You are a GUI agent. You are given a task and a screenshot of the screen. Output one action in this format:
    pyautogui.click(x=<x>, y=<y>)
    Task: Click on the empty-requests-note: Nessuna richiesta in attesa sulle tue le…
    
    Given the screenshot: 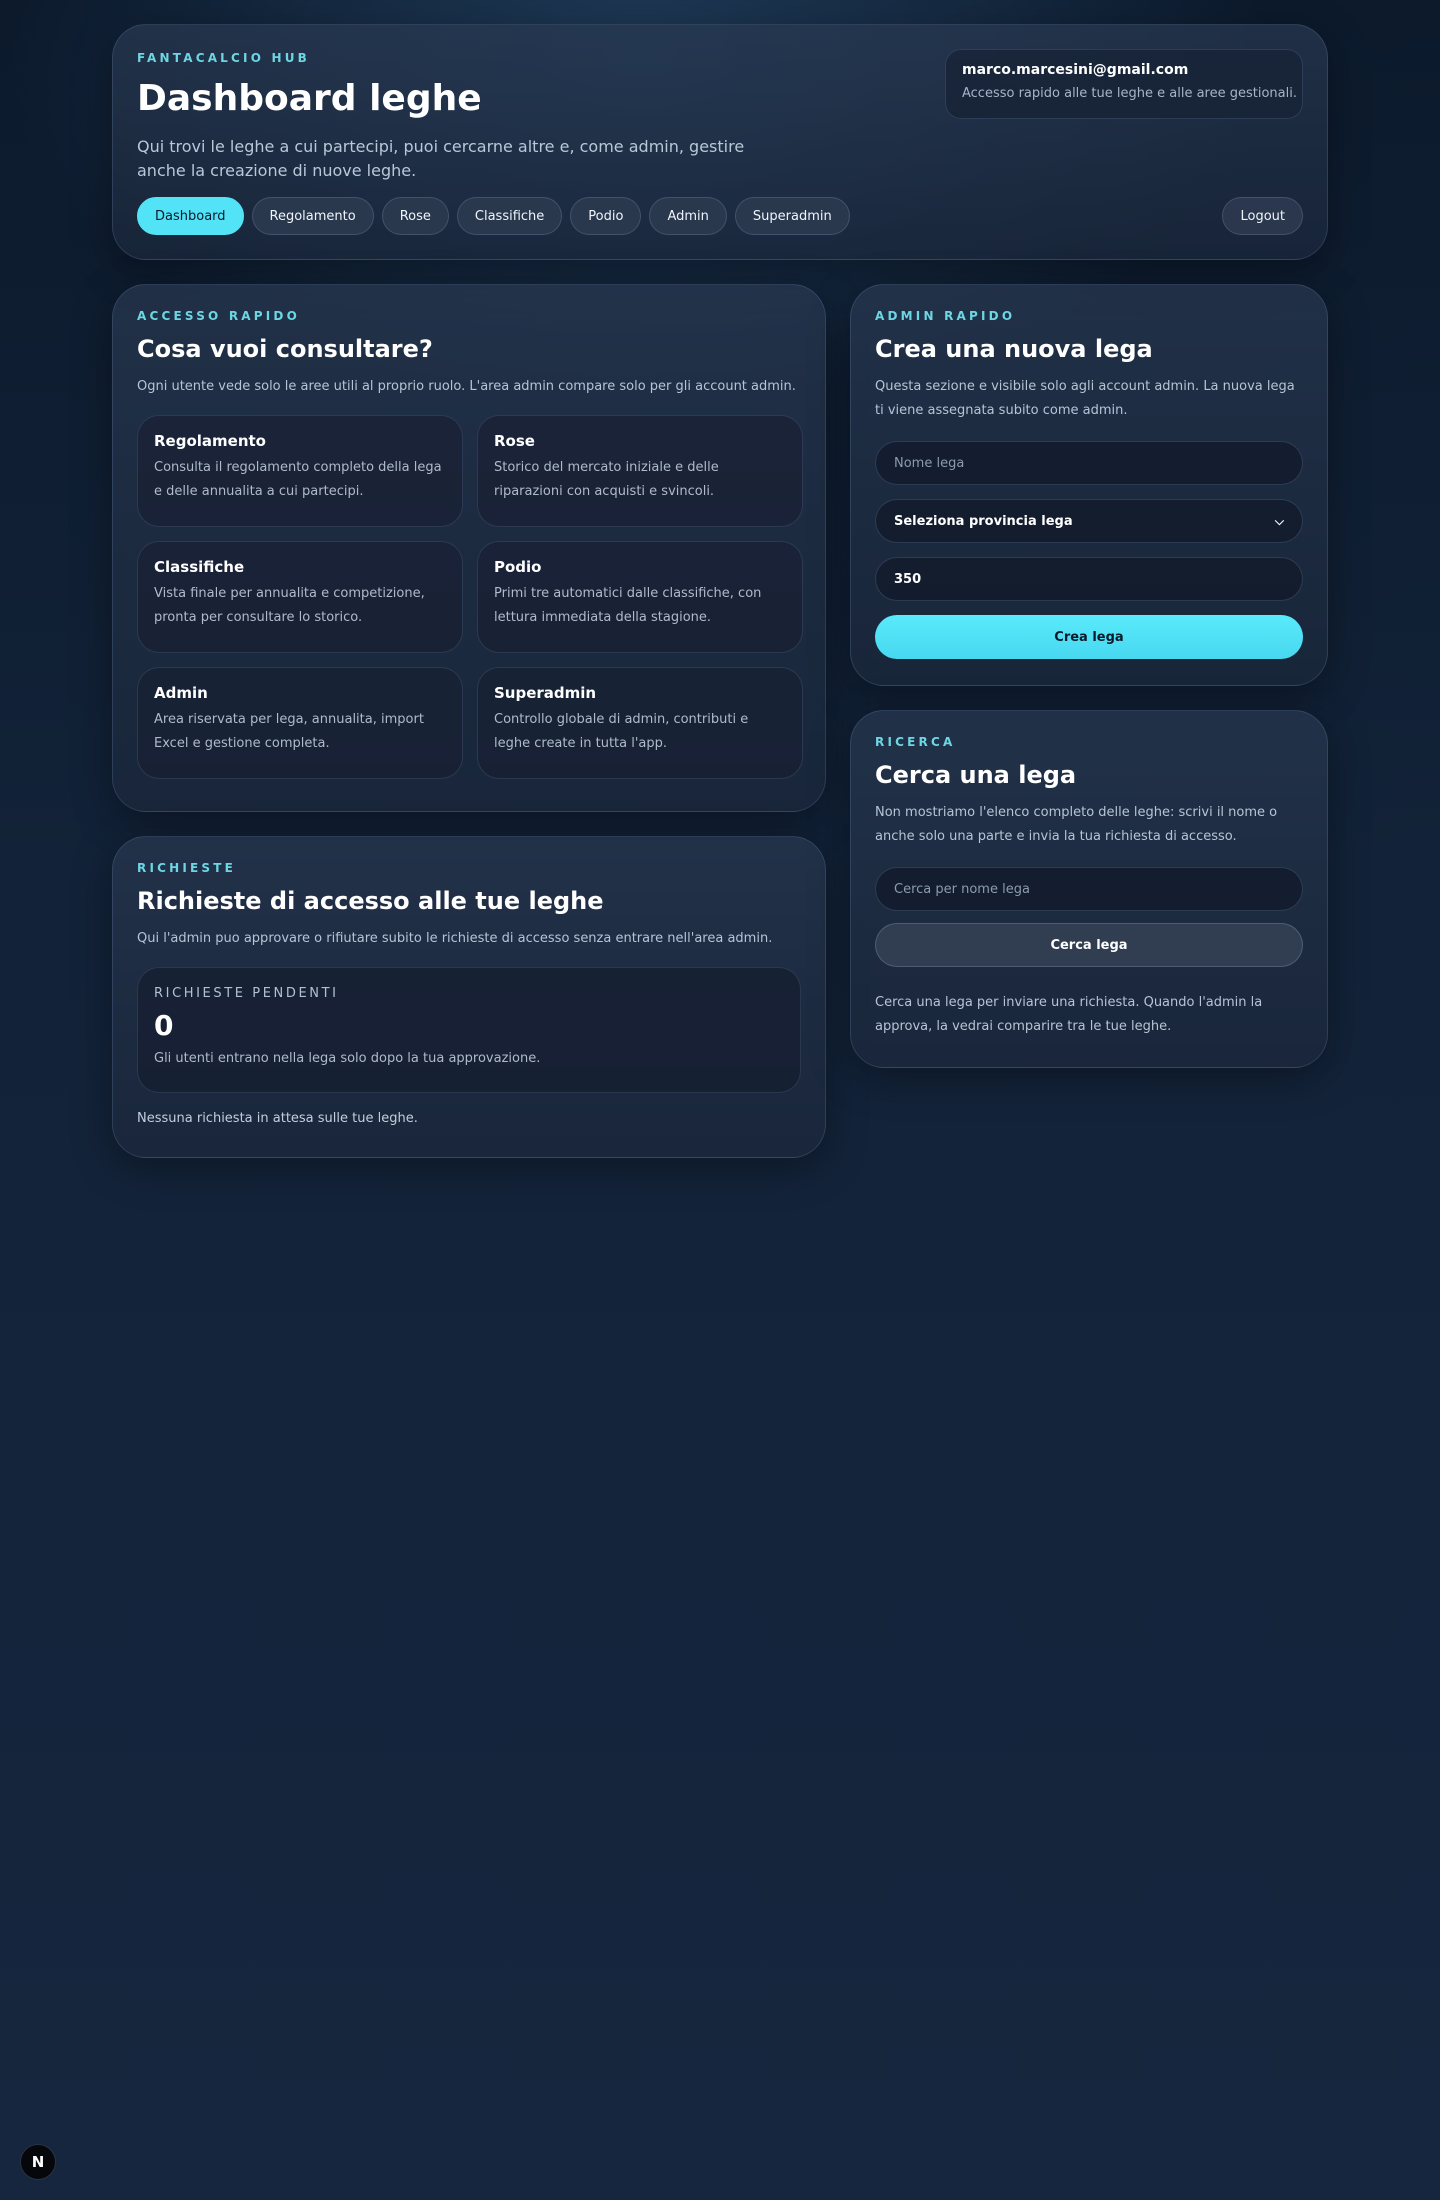 What is the action you would take?
    pyautogui.click(x=277, y=1118)
    